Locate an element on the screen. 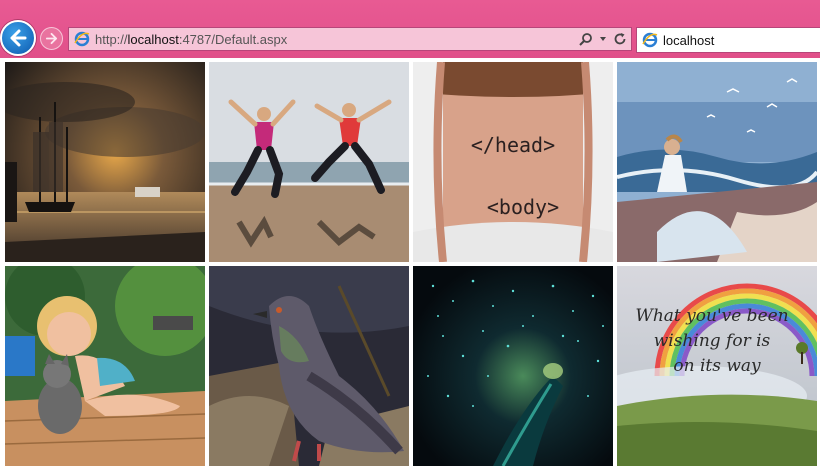  quote-line-2: wishing for is is located at coordinates (712, 341).